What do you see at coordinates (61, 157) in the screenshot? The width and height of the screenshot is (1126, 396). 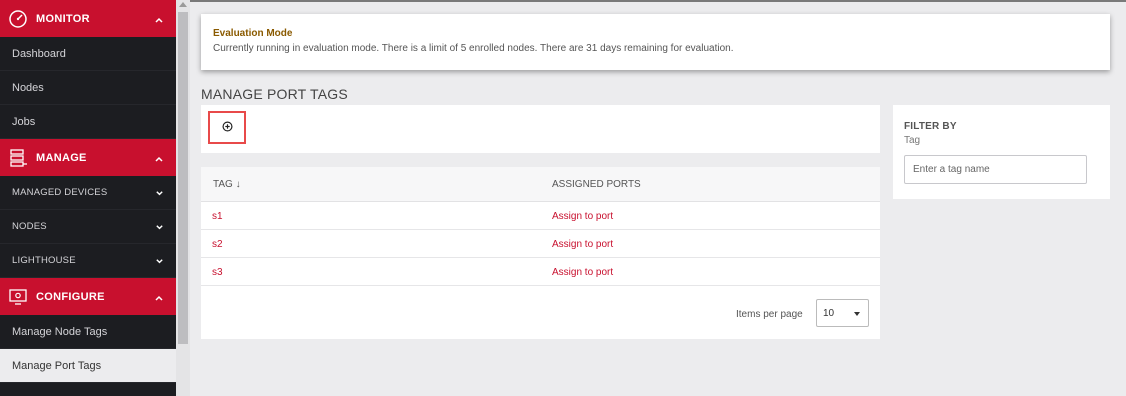 I see `sidebar-section-label: MANAGE` at bounding box center [61, 157].